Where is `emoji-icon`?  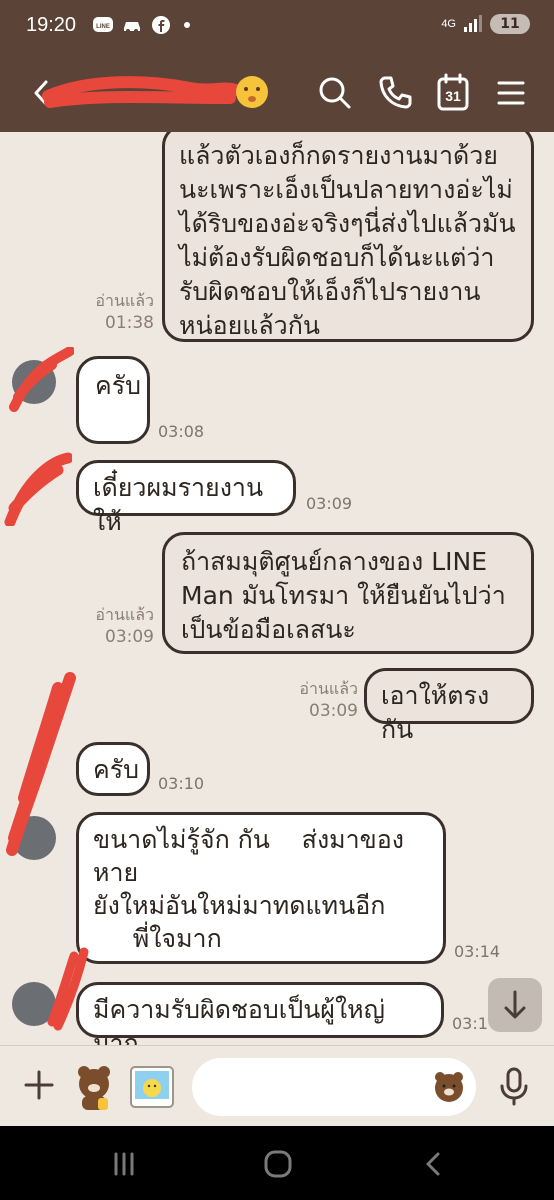
emoji-icon is located at coordinates (449, 1087).